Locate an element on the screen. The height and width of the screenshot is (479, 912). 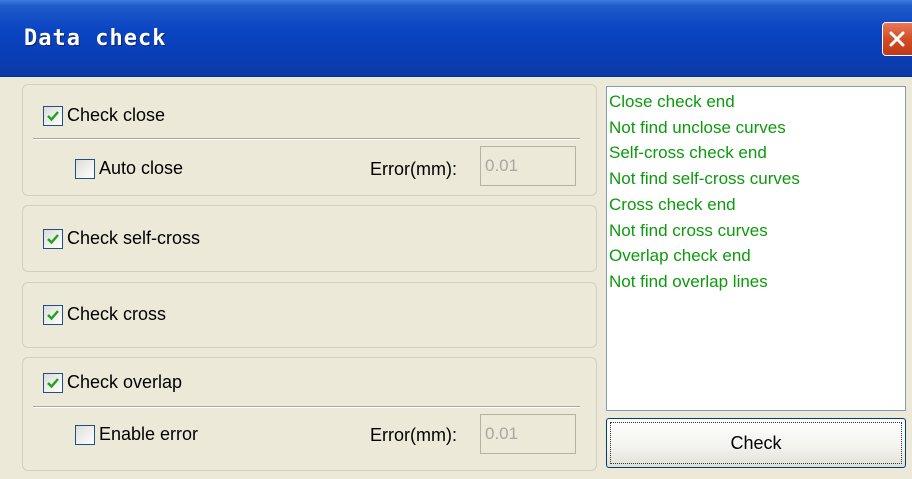
enable-error-option: Enable error is located at coordinates (136, 434).